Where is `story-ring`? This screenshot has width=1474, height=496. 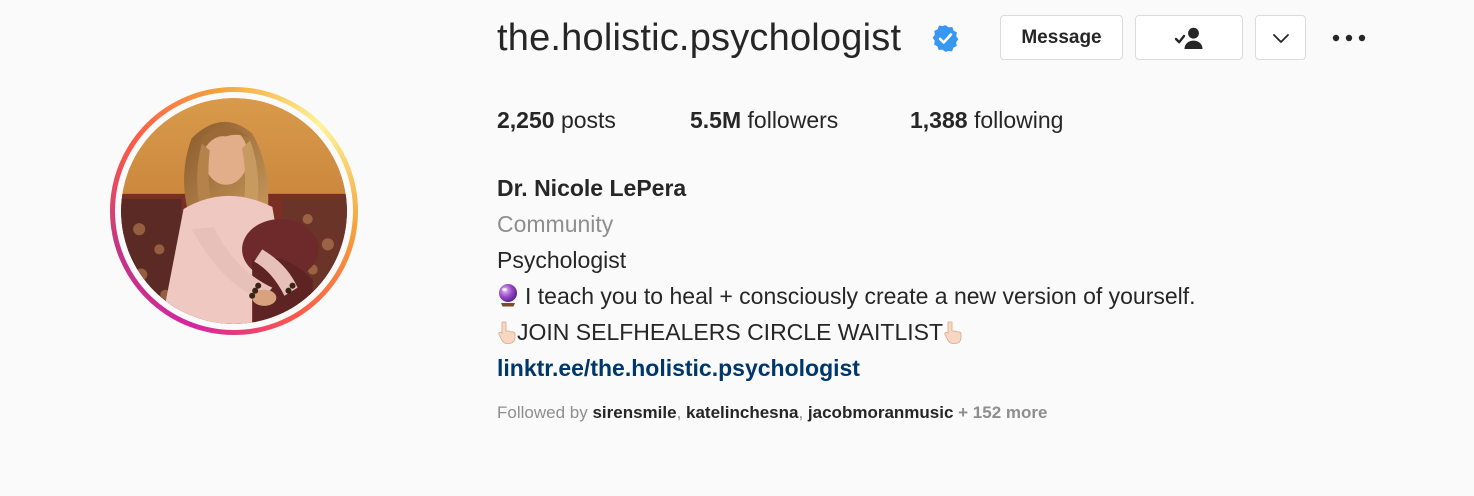
story-ring is located at coordinates (234, 211).